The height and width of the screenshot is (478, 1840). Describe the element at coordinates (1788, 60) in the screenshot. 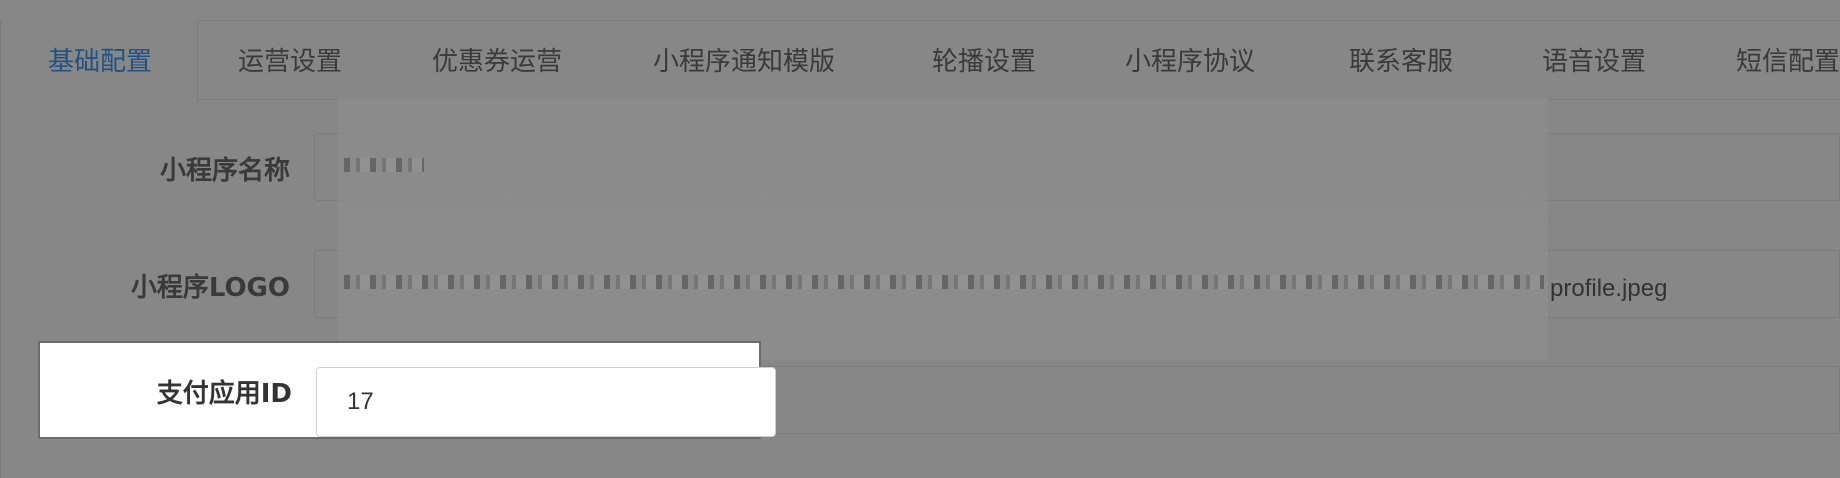

I see `tab-sms-config: 短信配置` at that location.